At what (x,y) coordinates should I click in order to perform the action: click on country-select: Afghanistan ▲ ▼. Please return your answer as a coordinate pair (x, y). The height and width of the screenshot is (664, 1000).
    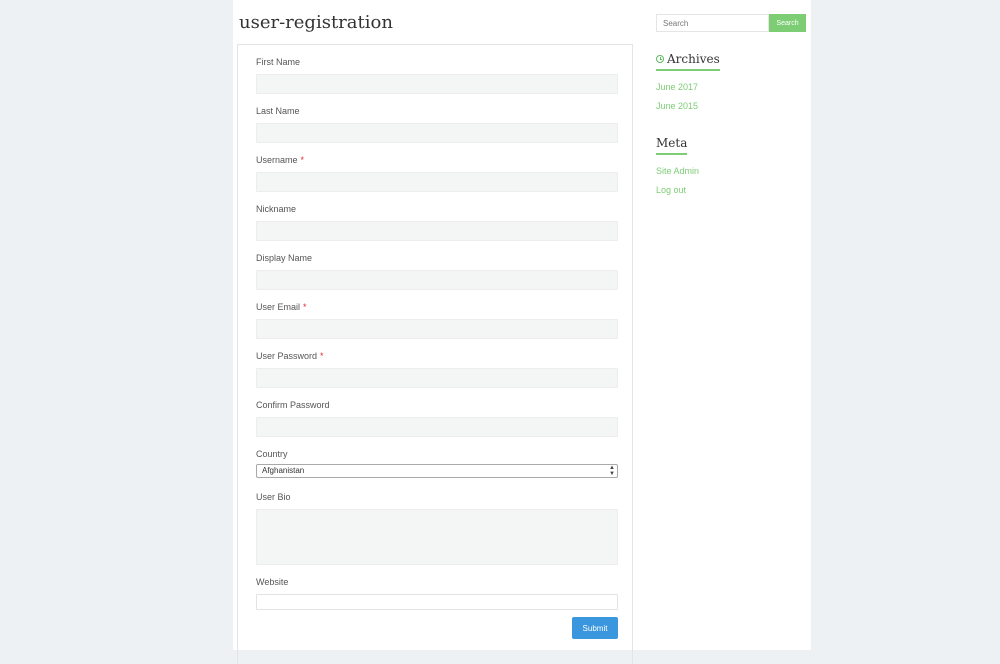
    Looking at the image, I should click on (437, 471).